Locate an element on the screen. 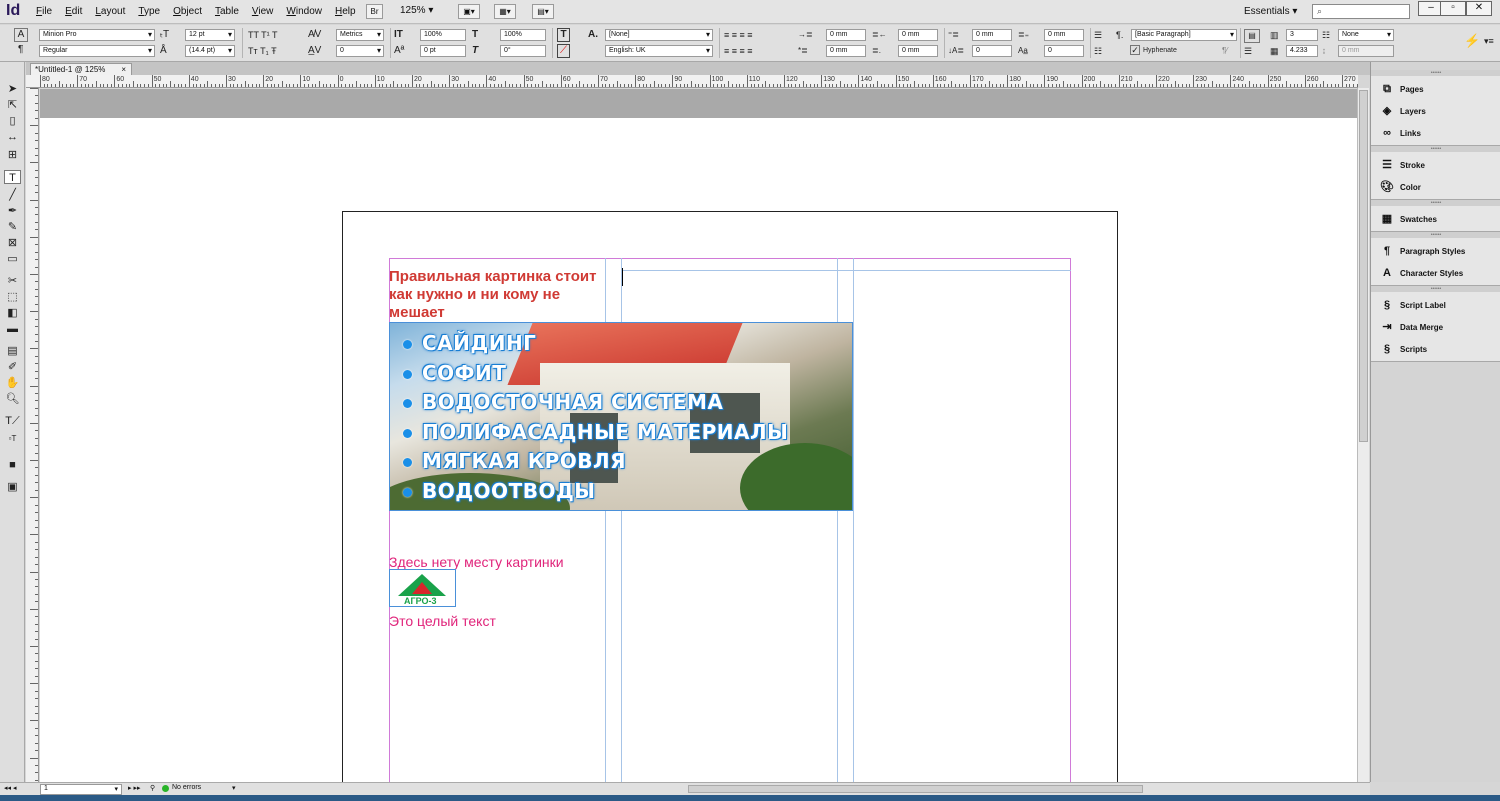  menu-object: Object is located at coordinates (187, 11).